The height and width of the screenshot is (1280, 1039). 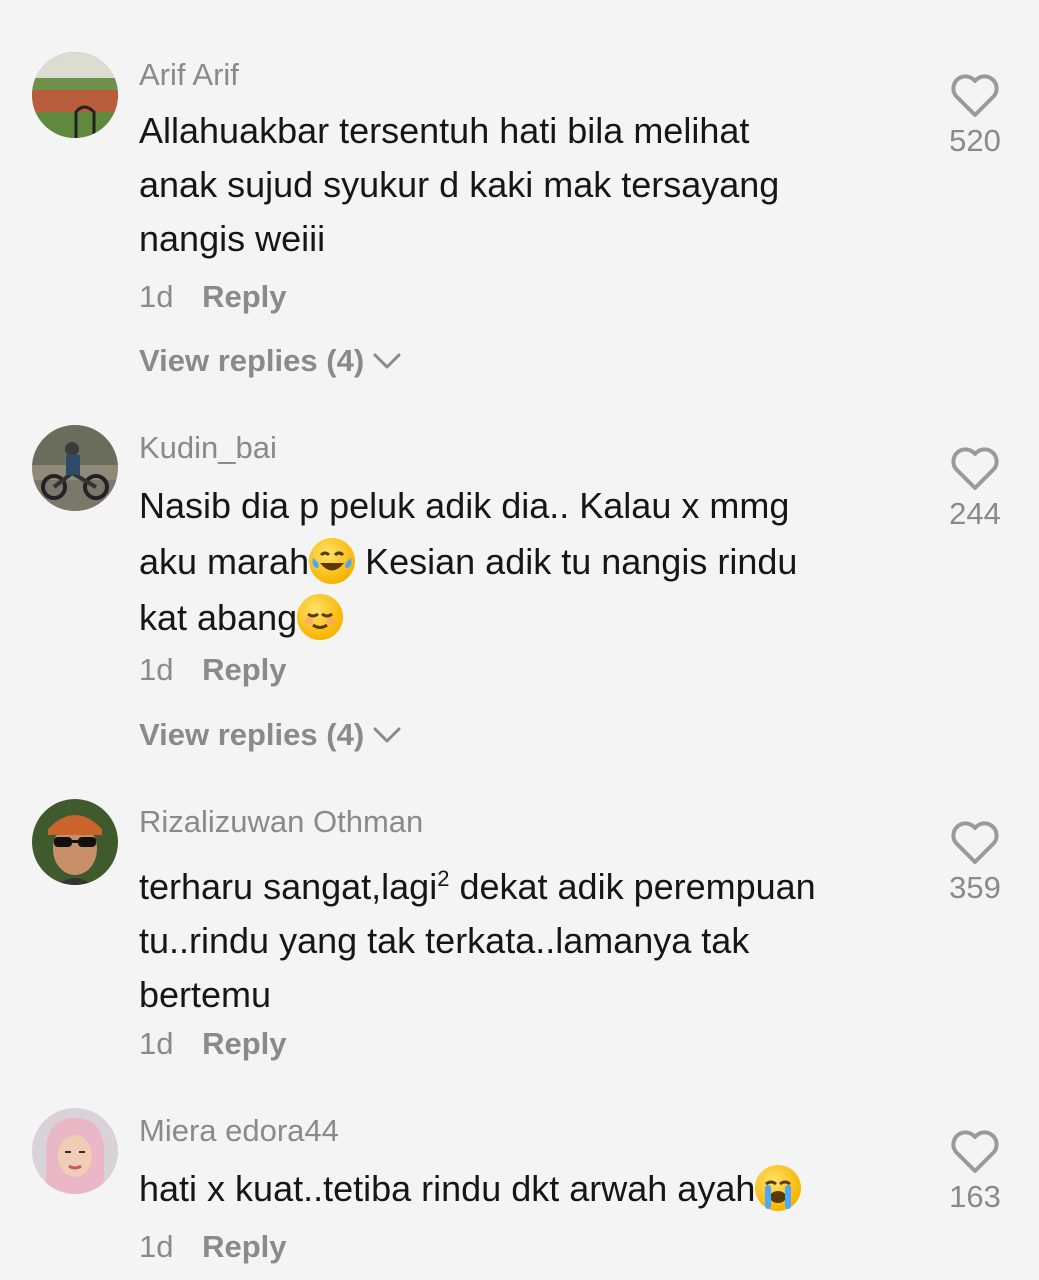 I want to click on comment-text-segment: aku marah, so click(x=224, y=561).